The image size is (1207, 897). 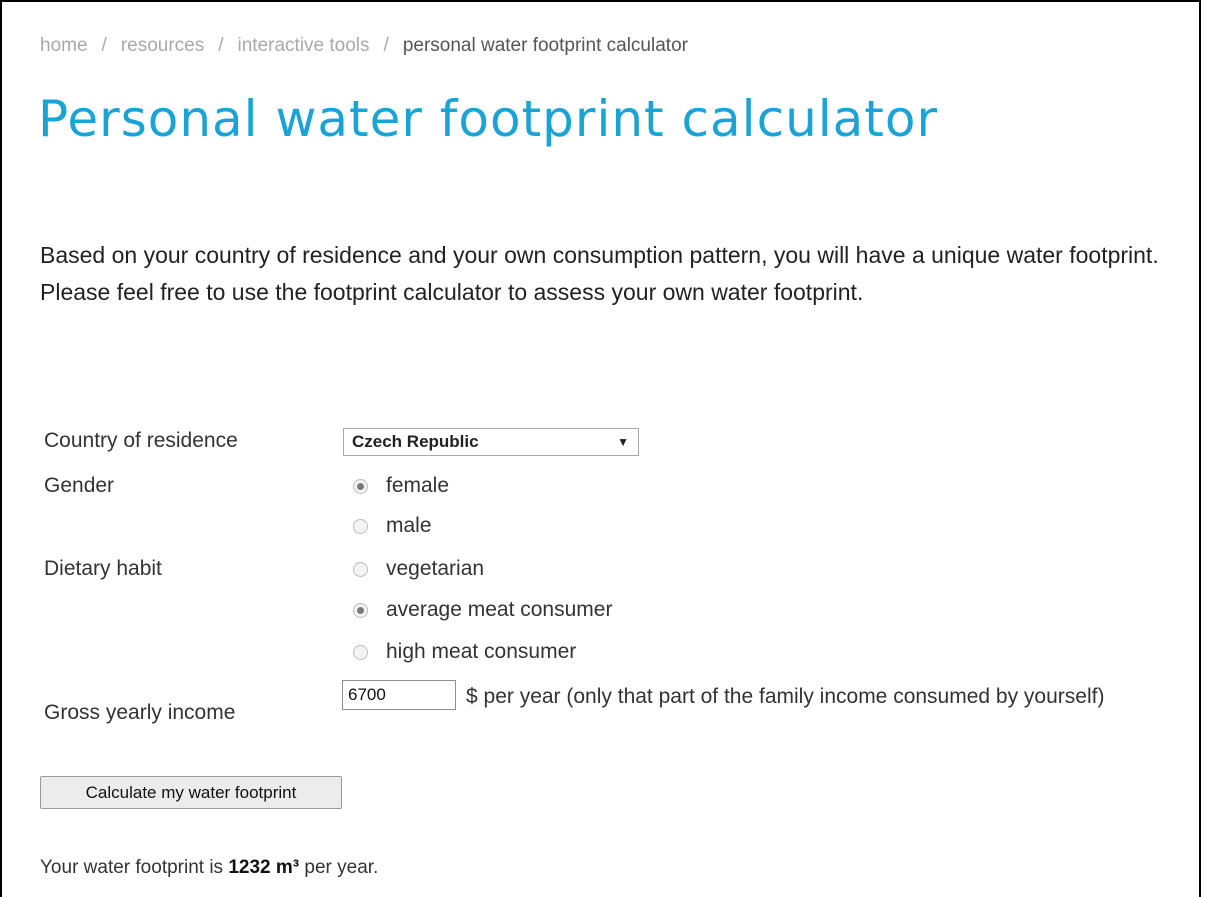 What do you see at coordinates (132, 867) in the screenshot?
I see `result-prefix: Your water footprint is` at bounding box center [132, 867].